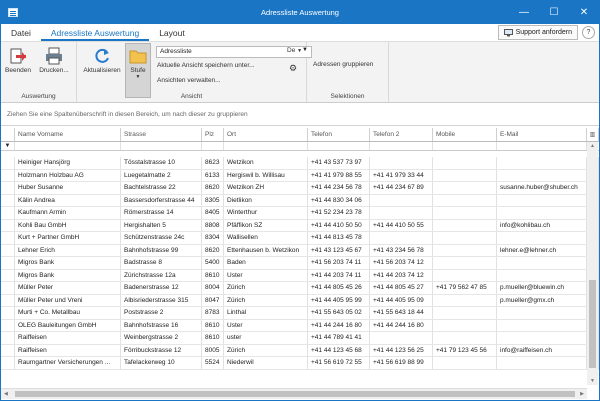  What do you see at coordinates (213, 263) in the screenshot?
I see `table-cell: 5400` at bounding box center [213, 263].